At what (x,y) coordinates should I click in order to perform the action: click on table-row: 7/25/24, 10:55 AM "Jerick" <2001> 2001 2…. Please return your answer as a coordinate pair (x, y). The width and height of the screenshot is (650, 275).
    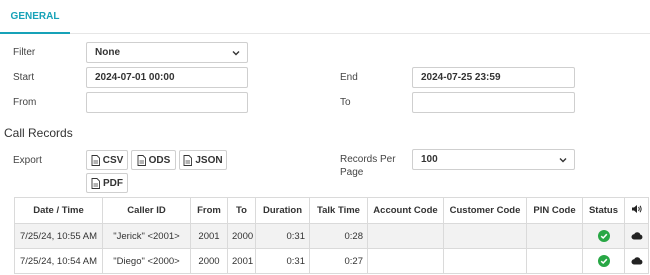
    Looking at the image, I should click on (331, 236).